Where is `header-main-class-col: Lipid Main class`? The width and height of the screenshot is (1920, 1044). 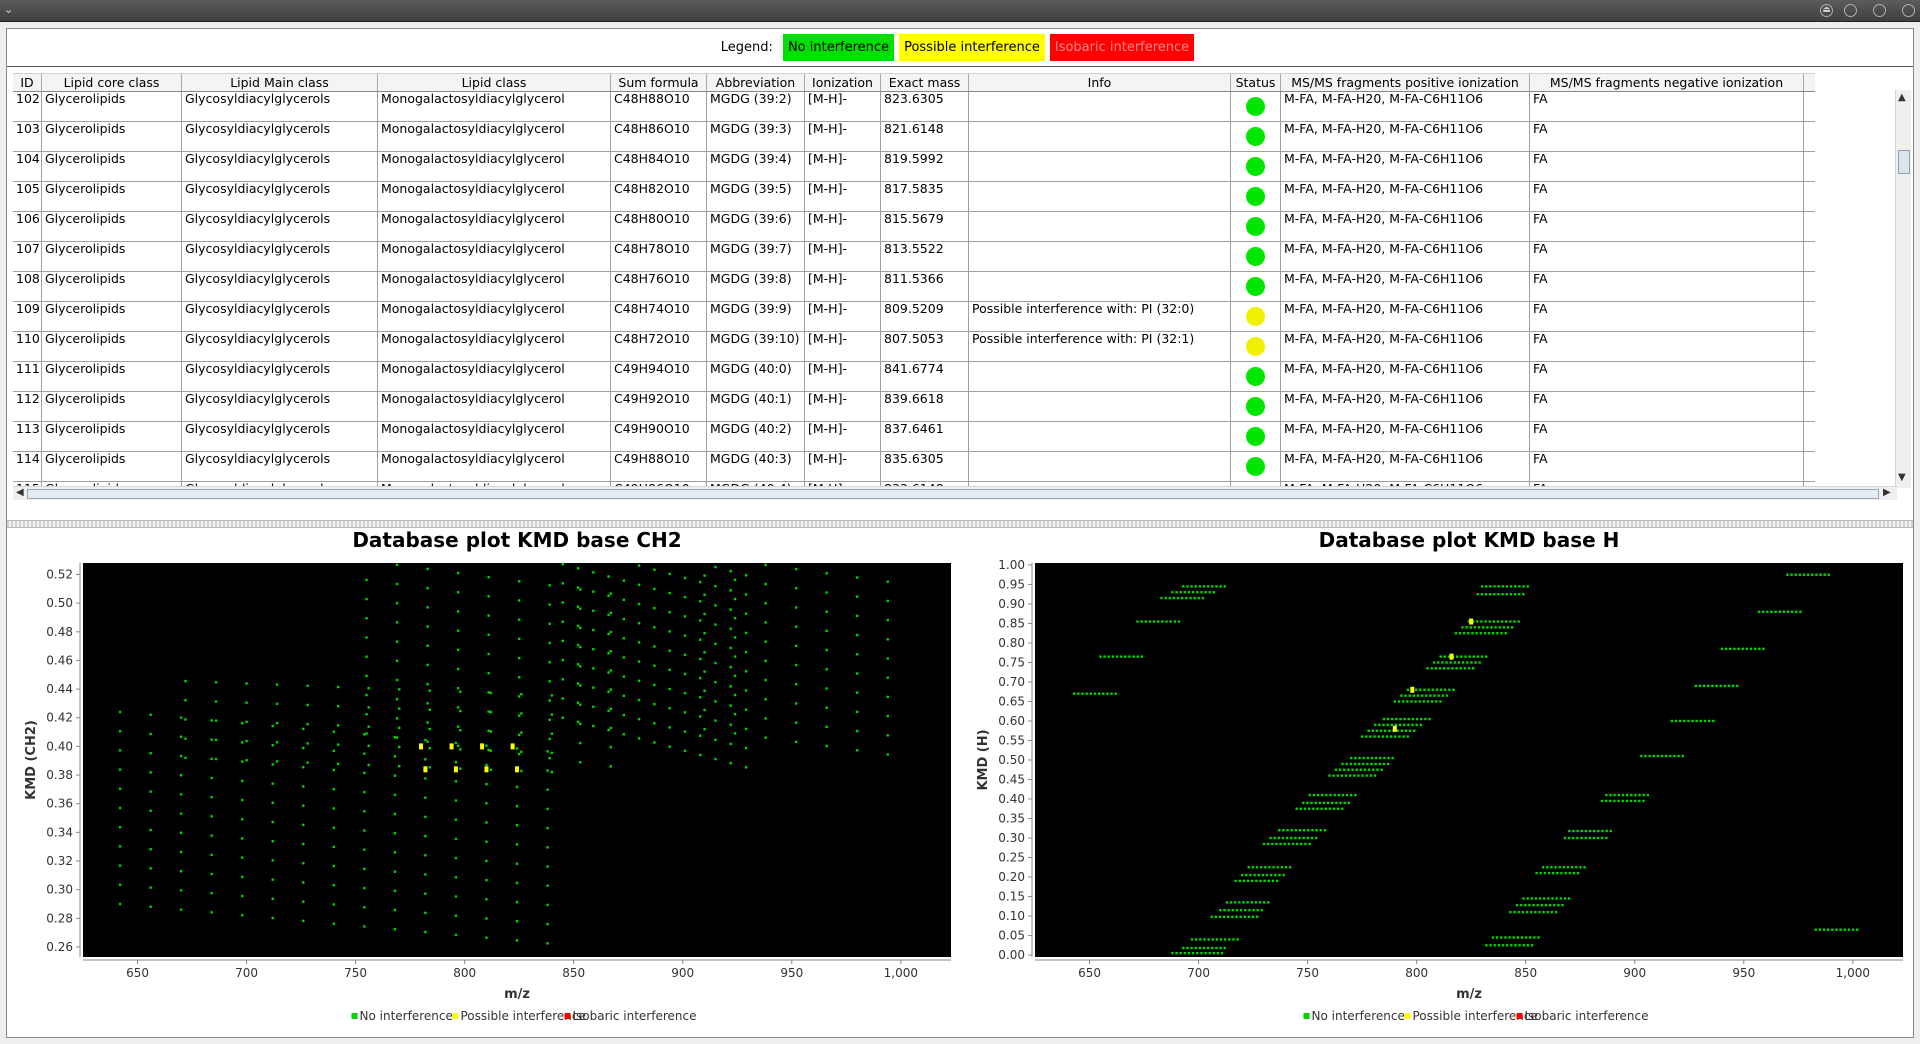 header-main-class-col: Lipid Main class is located at coordinates (280, 82).